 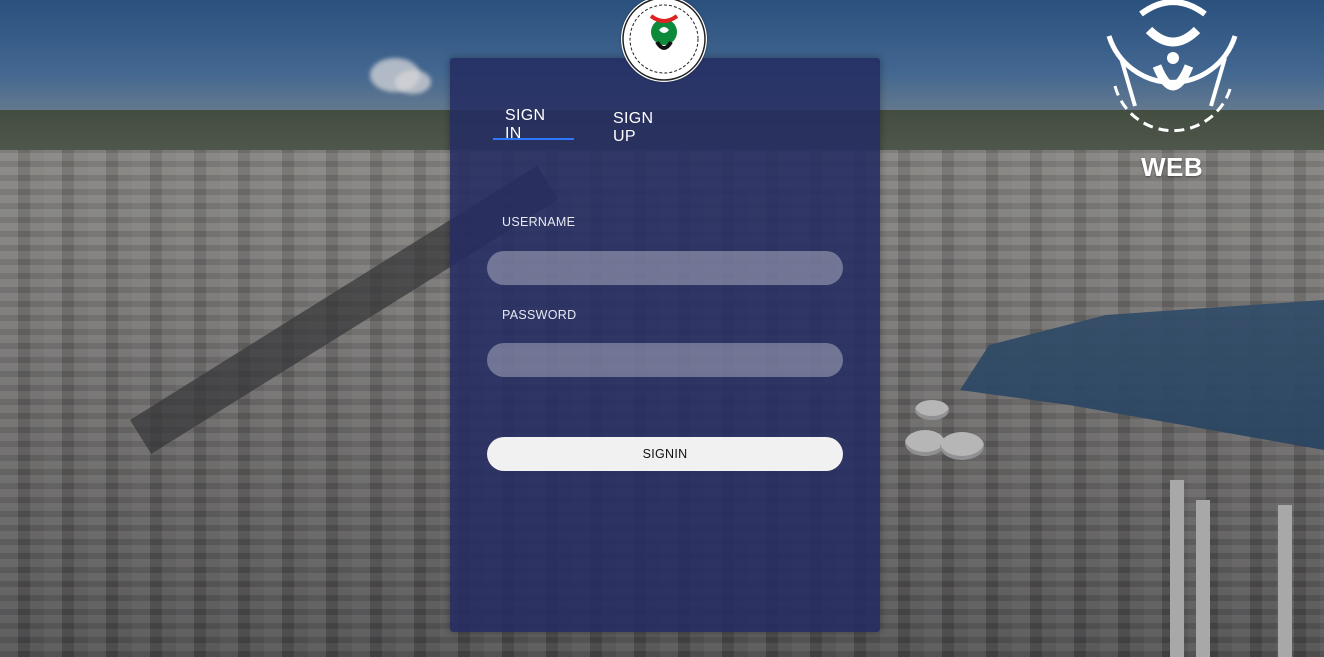 I want to click on corner-logo-text: WEB, so click(x=1172, y=167).